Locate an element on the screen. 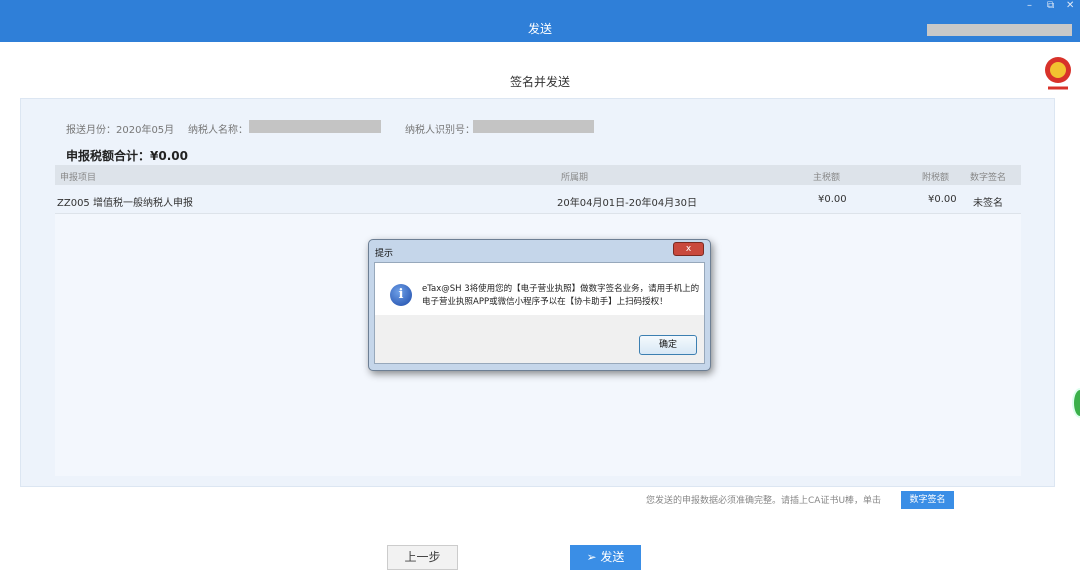 The height and width of the screenshot is (575, 1080). dialog-title: 提示 is located at coordinates (384, 254).